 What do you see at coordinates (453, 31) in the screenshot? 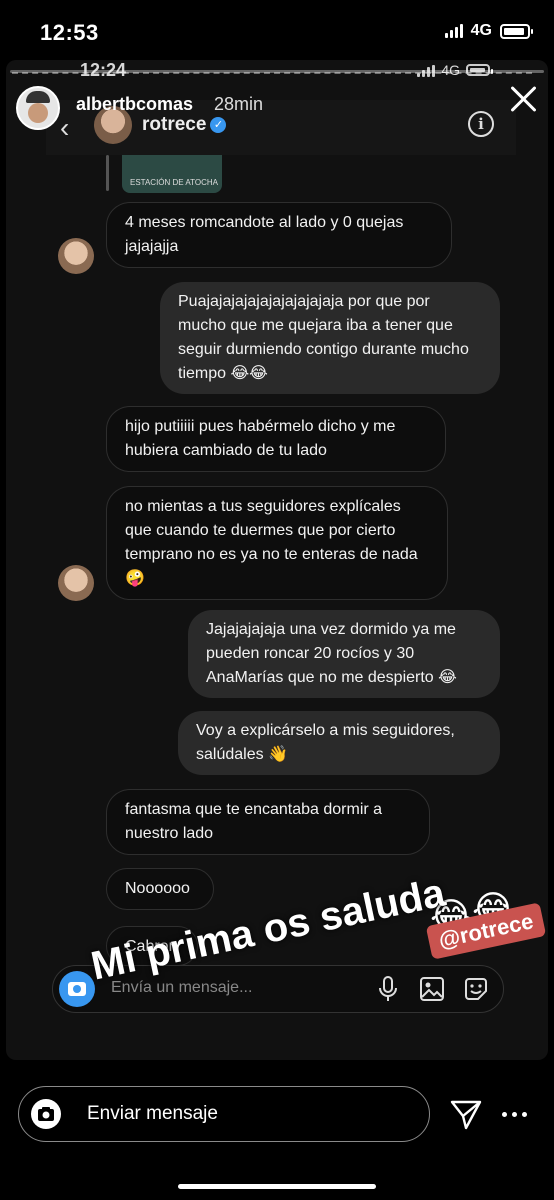
I see `signal-icon` at bounding box center [453, 31].